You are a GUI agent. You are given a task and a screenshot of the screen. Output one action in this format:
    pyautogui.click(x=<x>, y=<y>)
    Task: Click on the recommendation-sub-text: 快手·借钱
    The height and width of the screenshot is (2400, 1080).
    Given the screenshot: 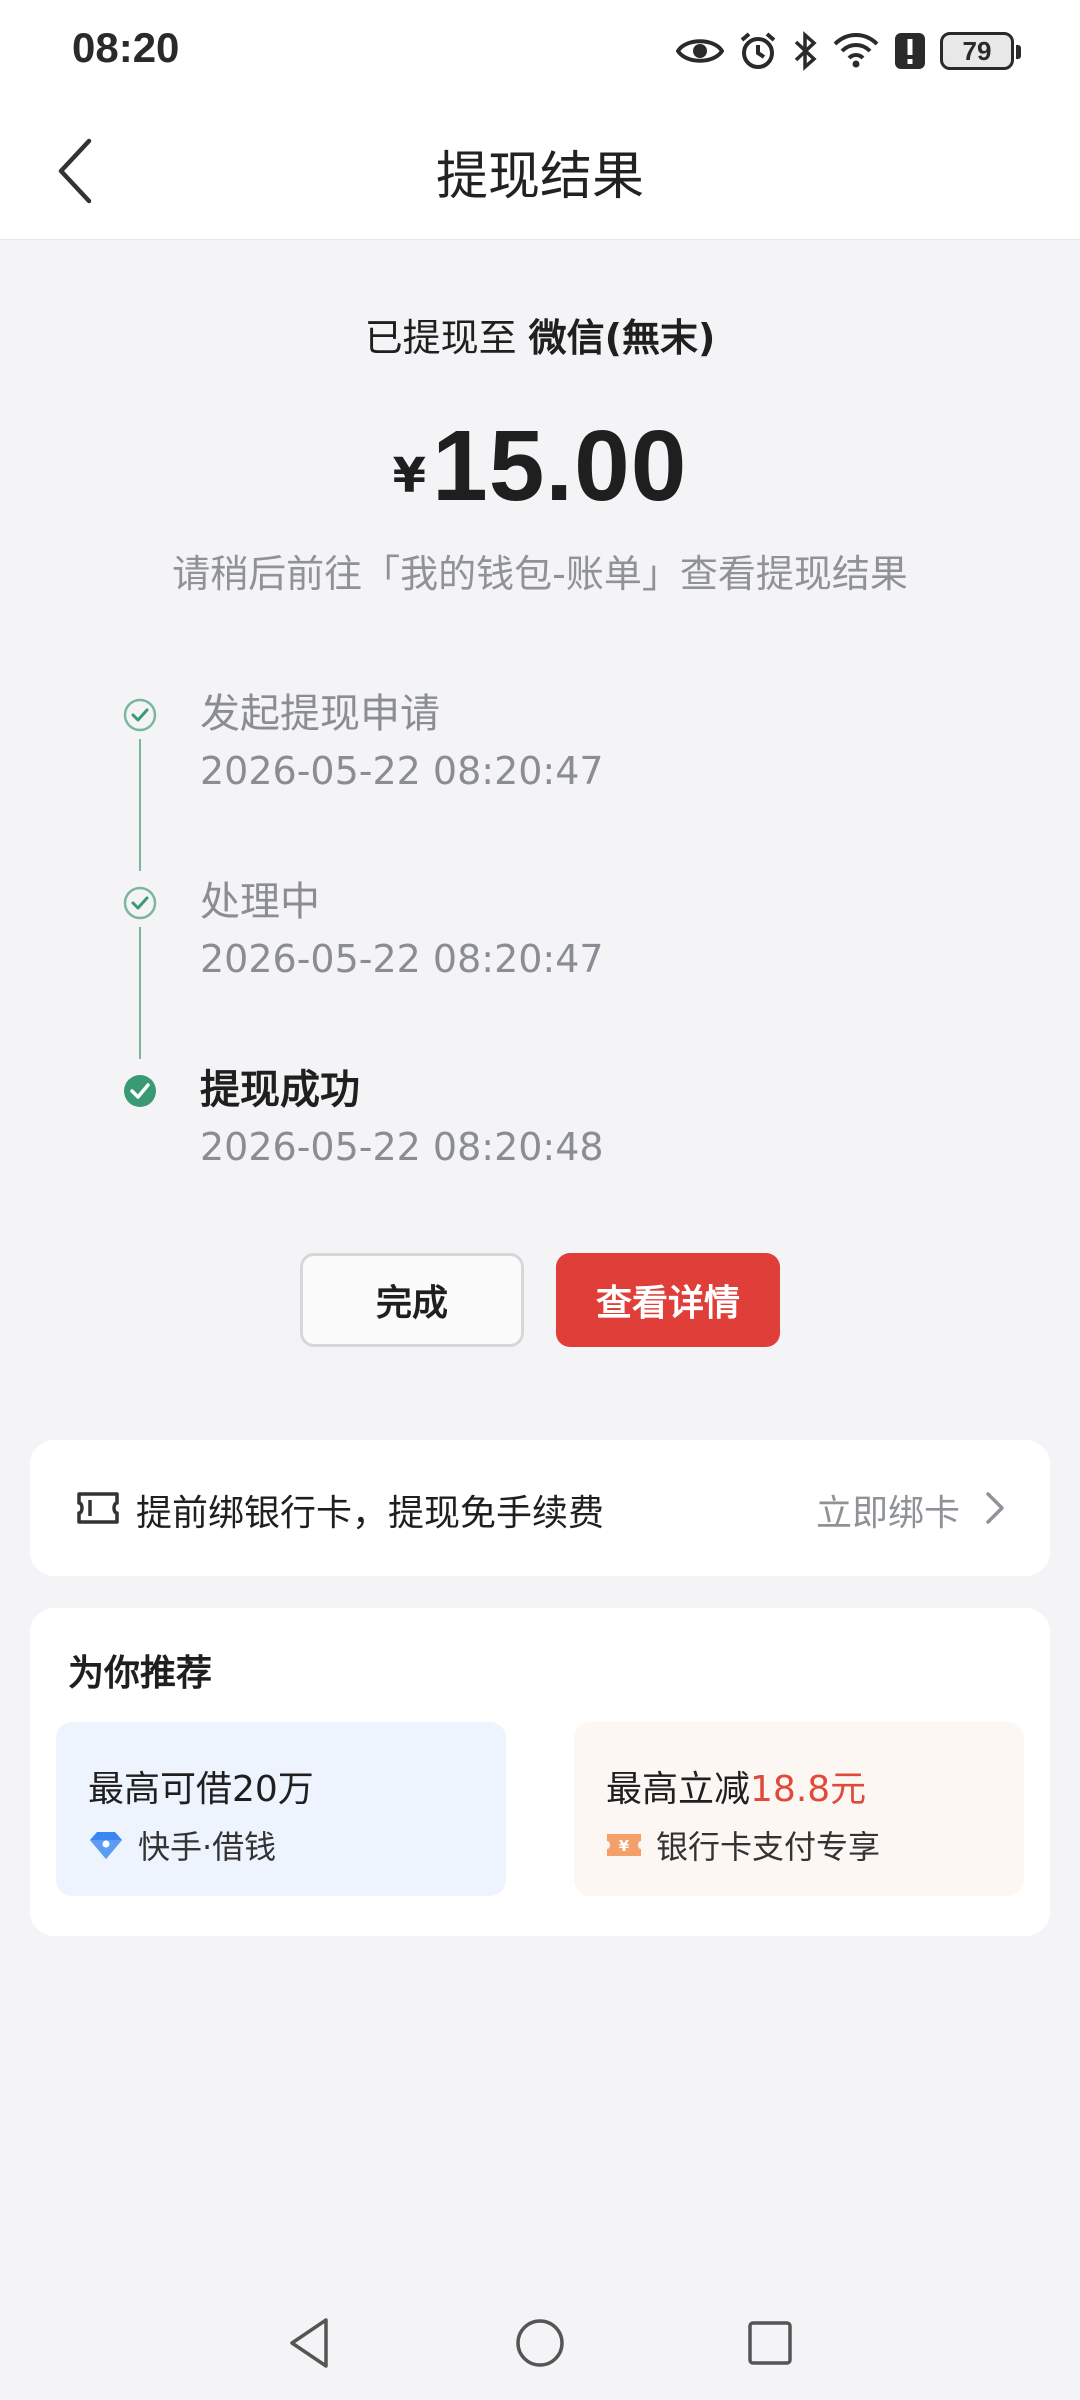 What is the action you would take?
    pyautogui.click(x=207, y=1847)
    